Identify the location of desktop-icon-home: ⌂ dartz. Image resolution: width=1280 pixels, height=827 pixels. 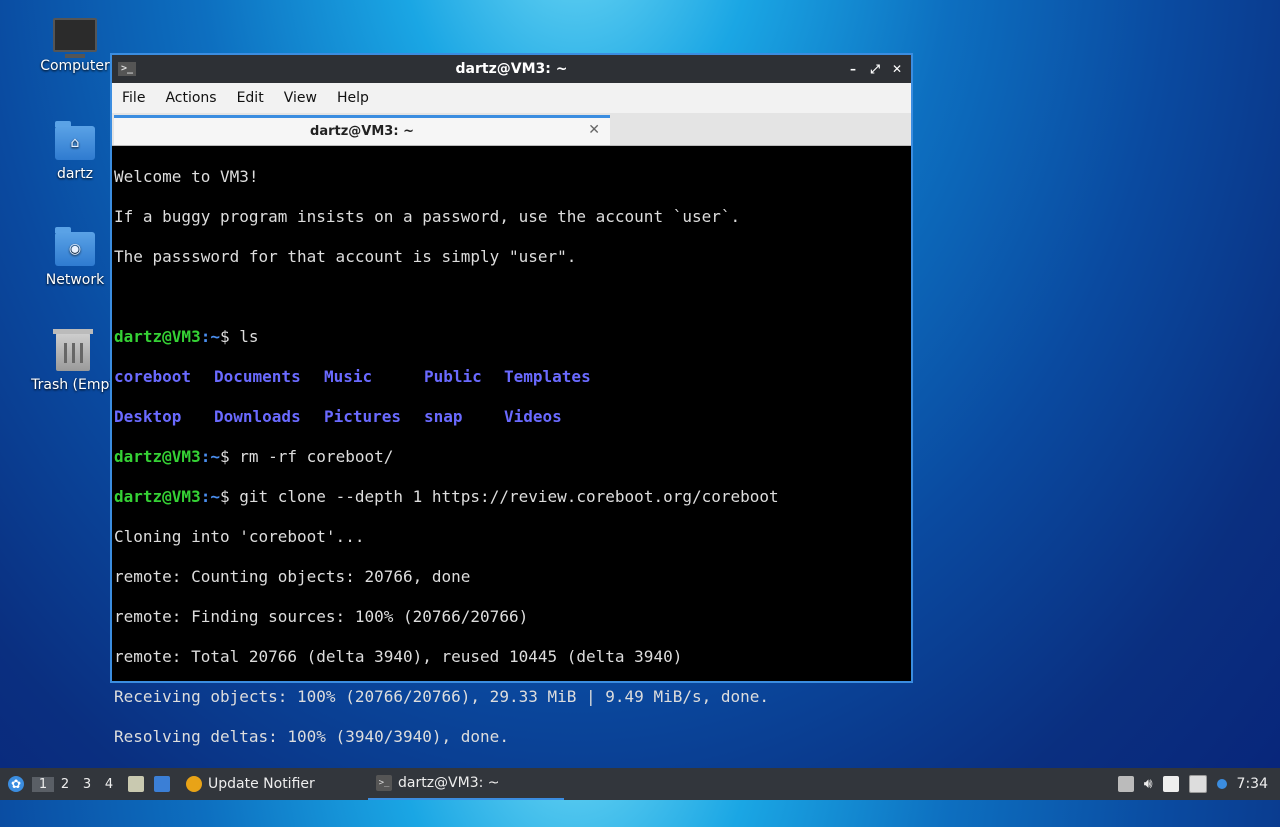
(75, 151).